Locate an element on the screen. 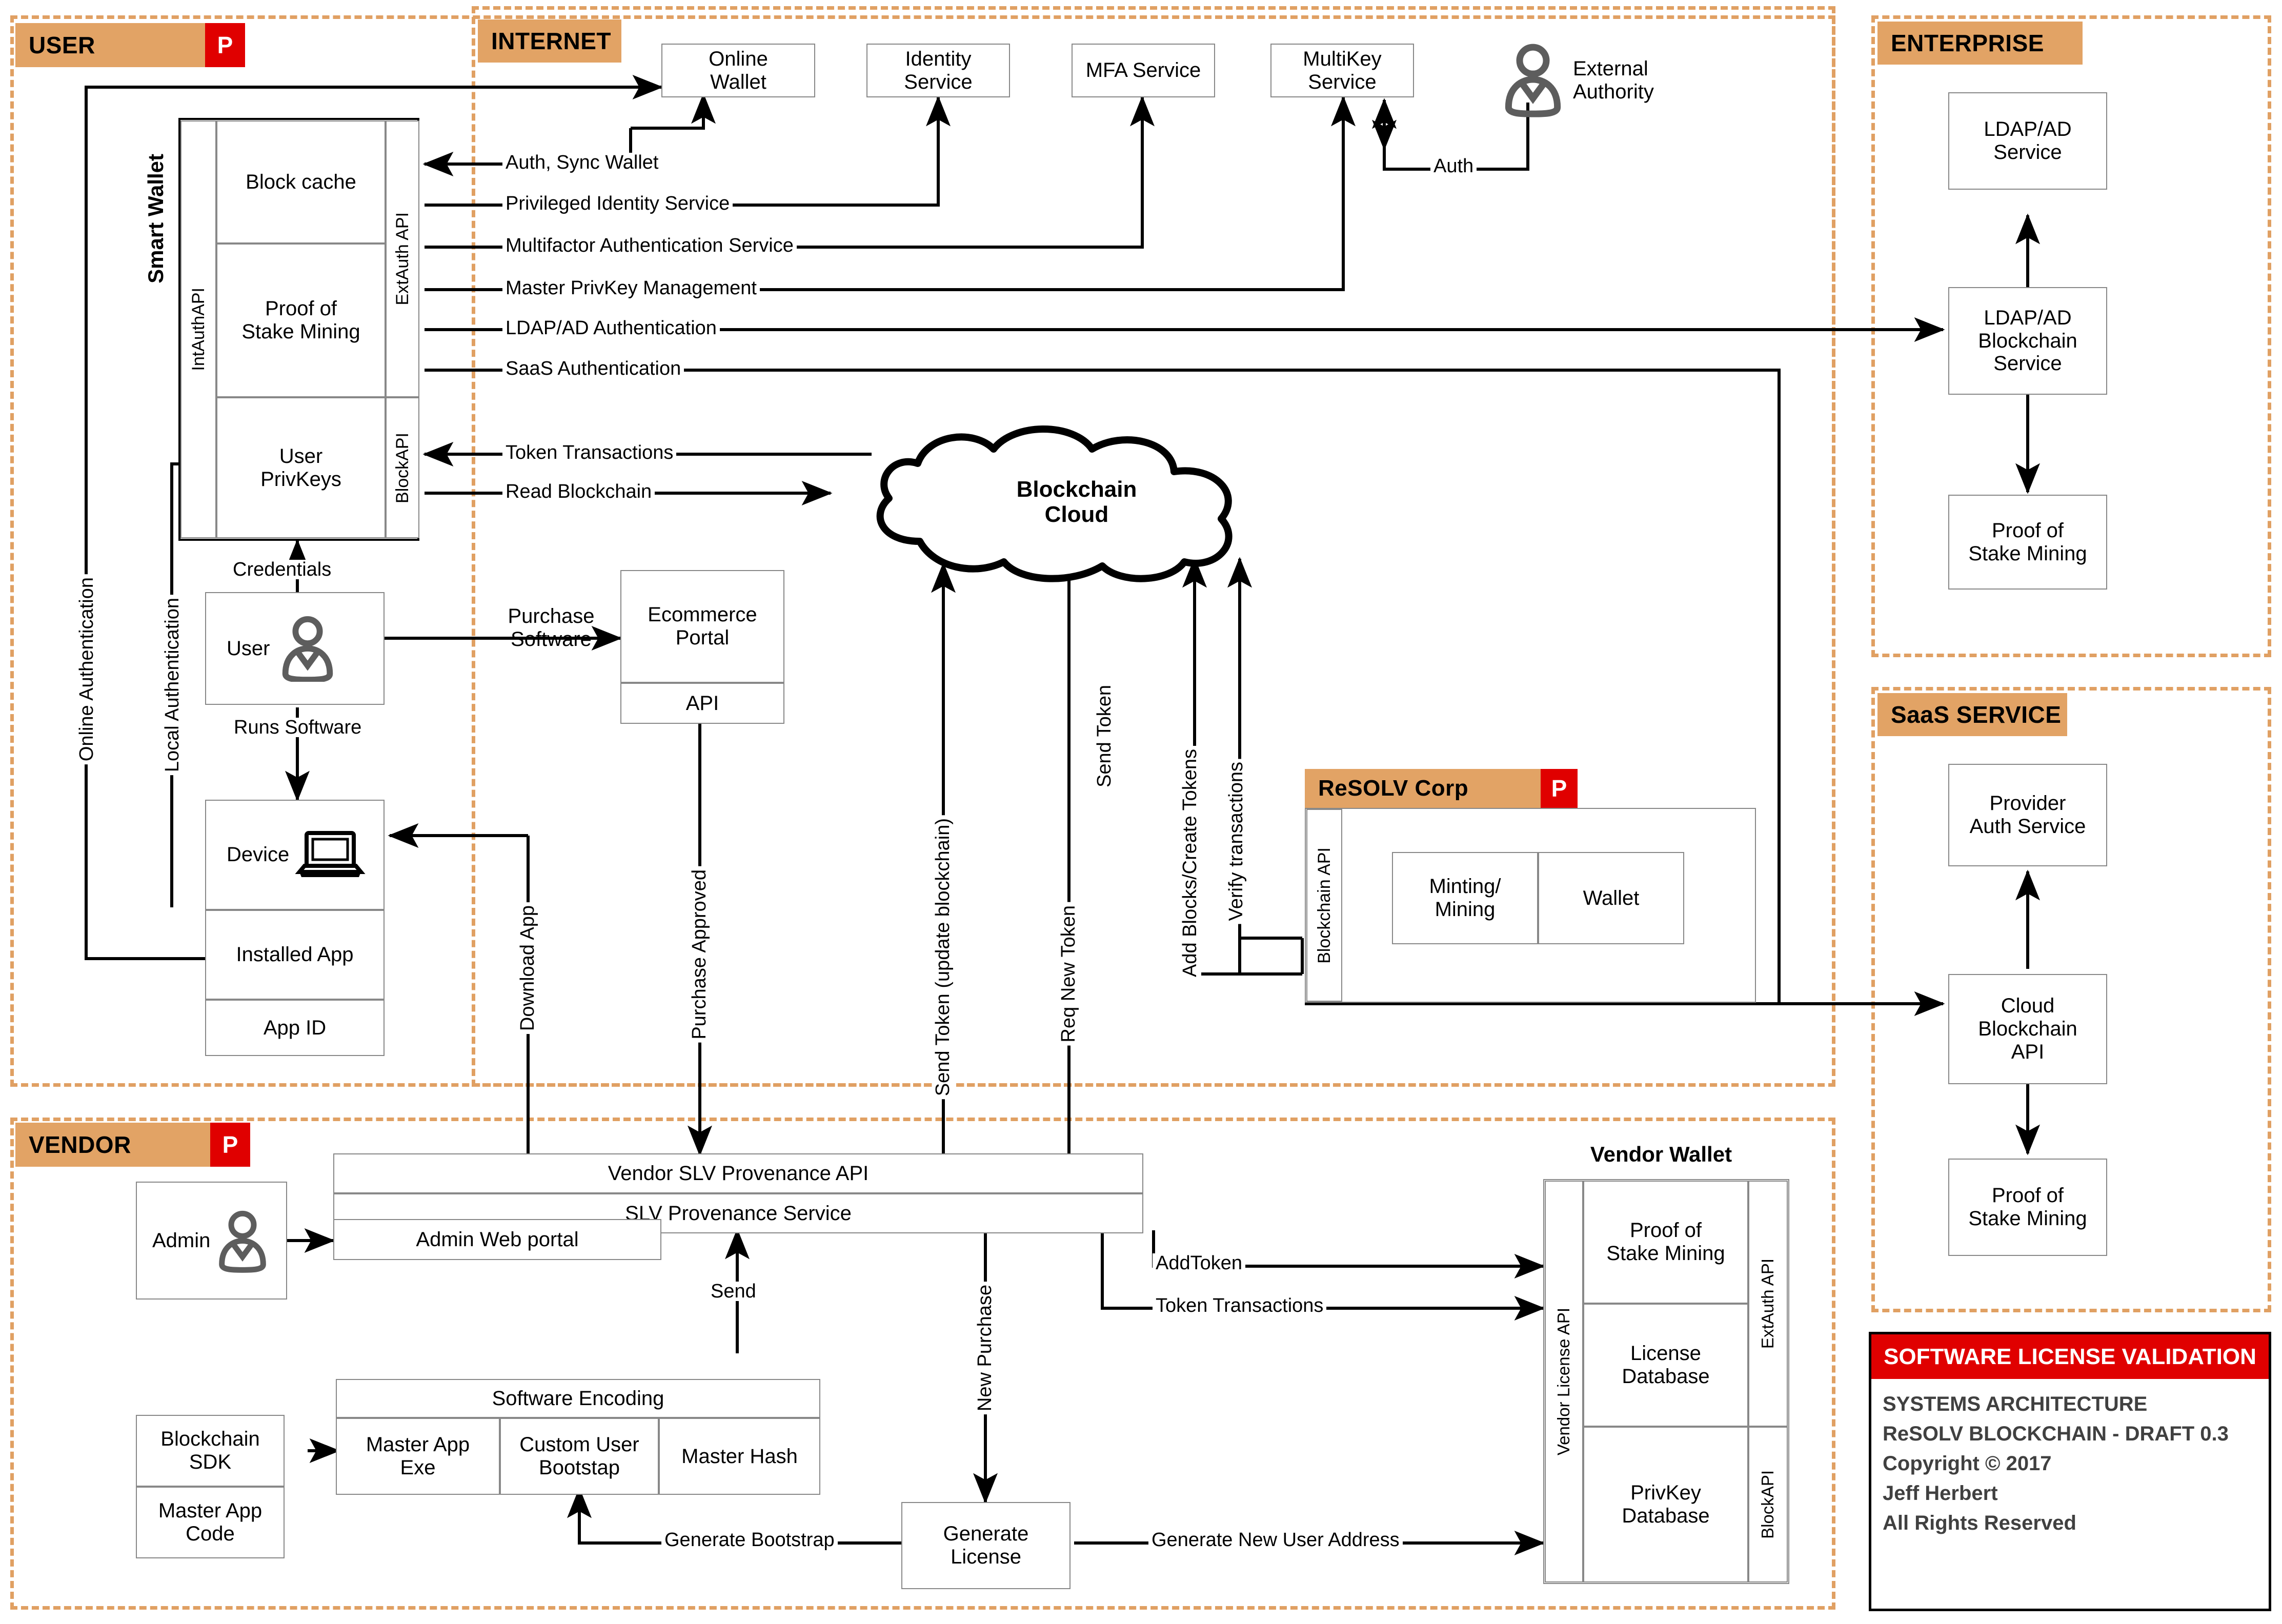 This screenshot has width=2282, height=1624. vlabel-send-token-update: Send Token (update blockchain) is located at coordinates (943, 958).